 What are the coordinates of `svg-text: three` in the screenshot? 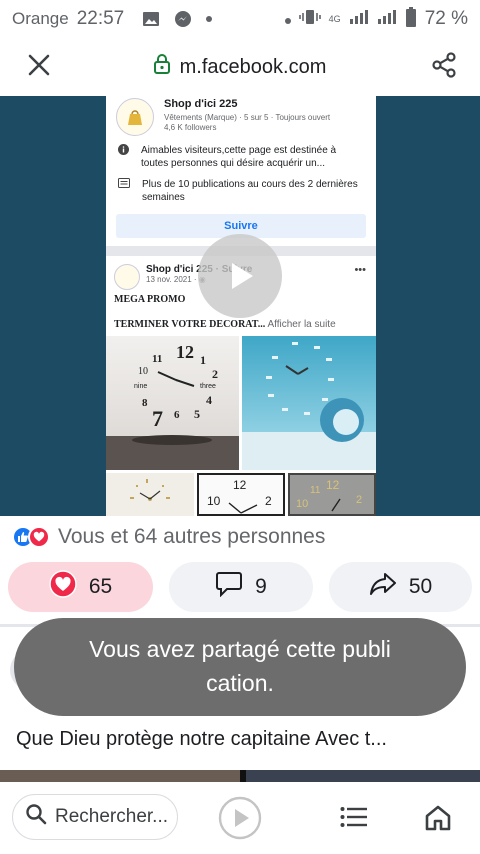 It's located at (208, 386).